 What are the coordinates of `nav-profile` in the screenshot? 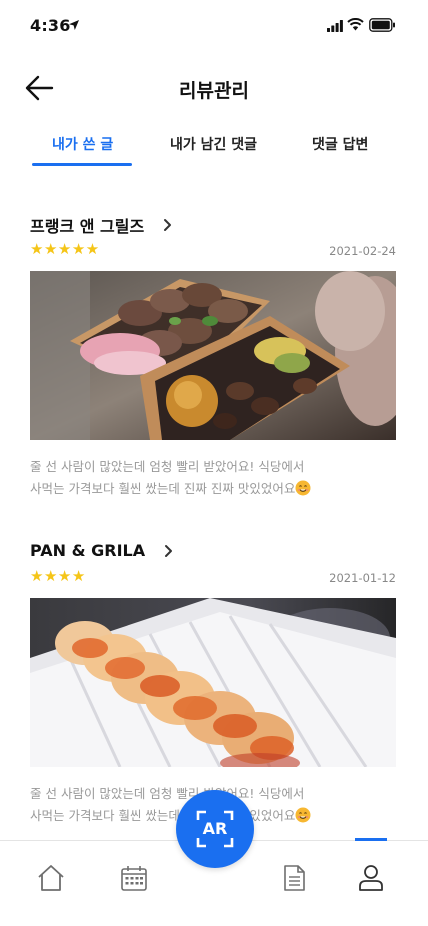 It's located at (372, 879).